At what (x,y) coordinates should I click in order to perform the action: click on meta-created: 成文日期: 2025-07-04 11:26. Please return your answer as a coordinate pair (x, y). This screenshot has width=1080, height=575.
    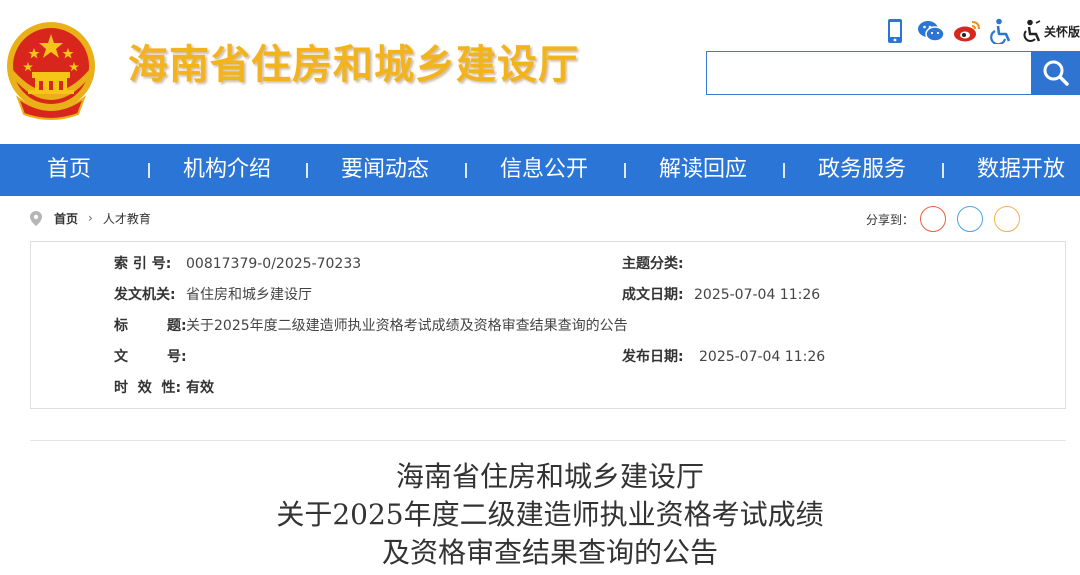
    Looking at the image, I should click on (721, 295).